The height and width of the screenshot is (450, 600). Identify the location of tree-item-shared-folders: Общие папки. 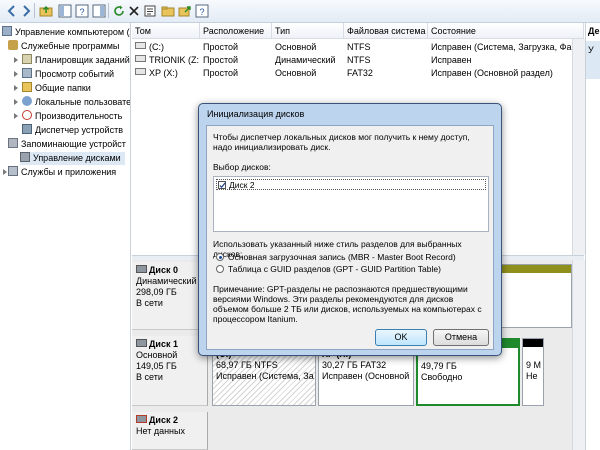
(56, 88).